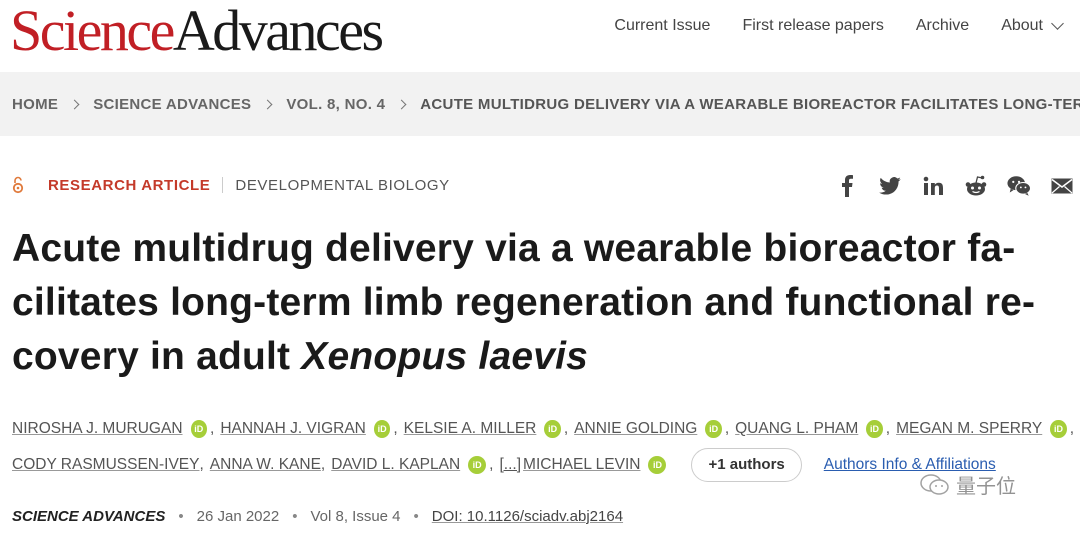 This screenshot has width=1080, height=535. What do you see at coordinates (293, 429) in the screenshot?
I see `author-link: HANNAH J. VIGRAN` at bounding box center [293, 429].